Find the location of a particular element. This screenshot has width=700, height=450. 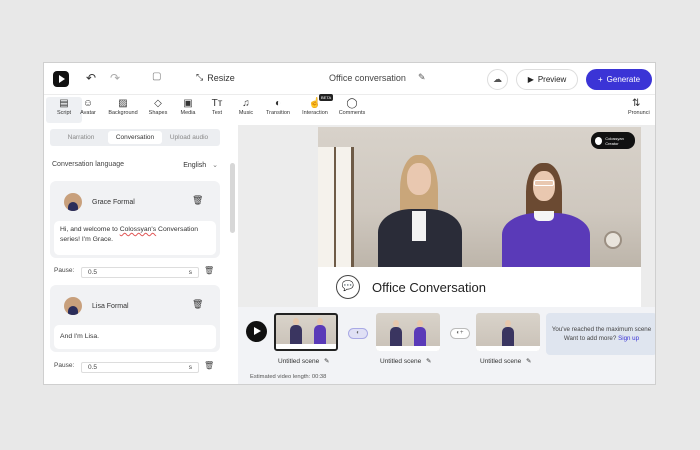

language-select: English ⌄ is located at coordinates (200, 165).